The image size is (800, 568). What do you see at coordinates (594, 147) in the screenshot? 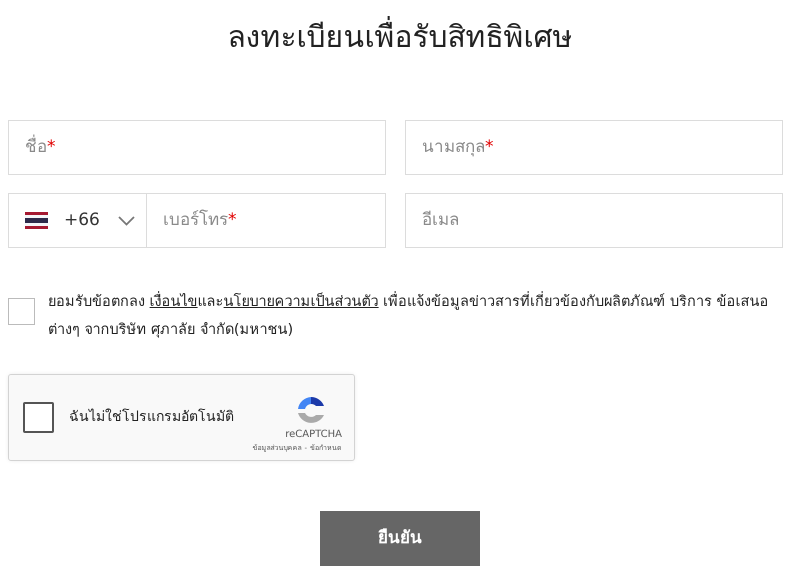
I see `text-field: นามสกุล*` at bounding box center [594, 147].